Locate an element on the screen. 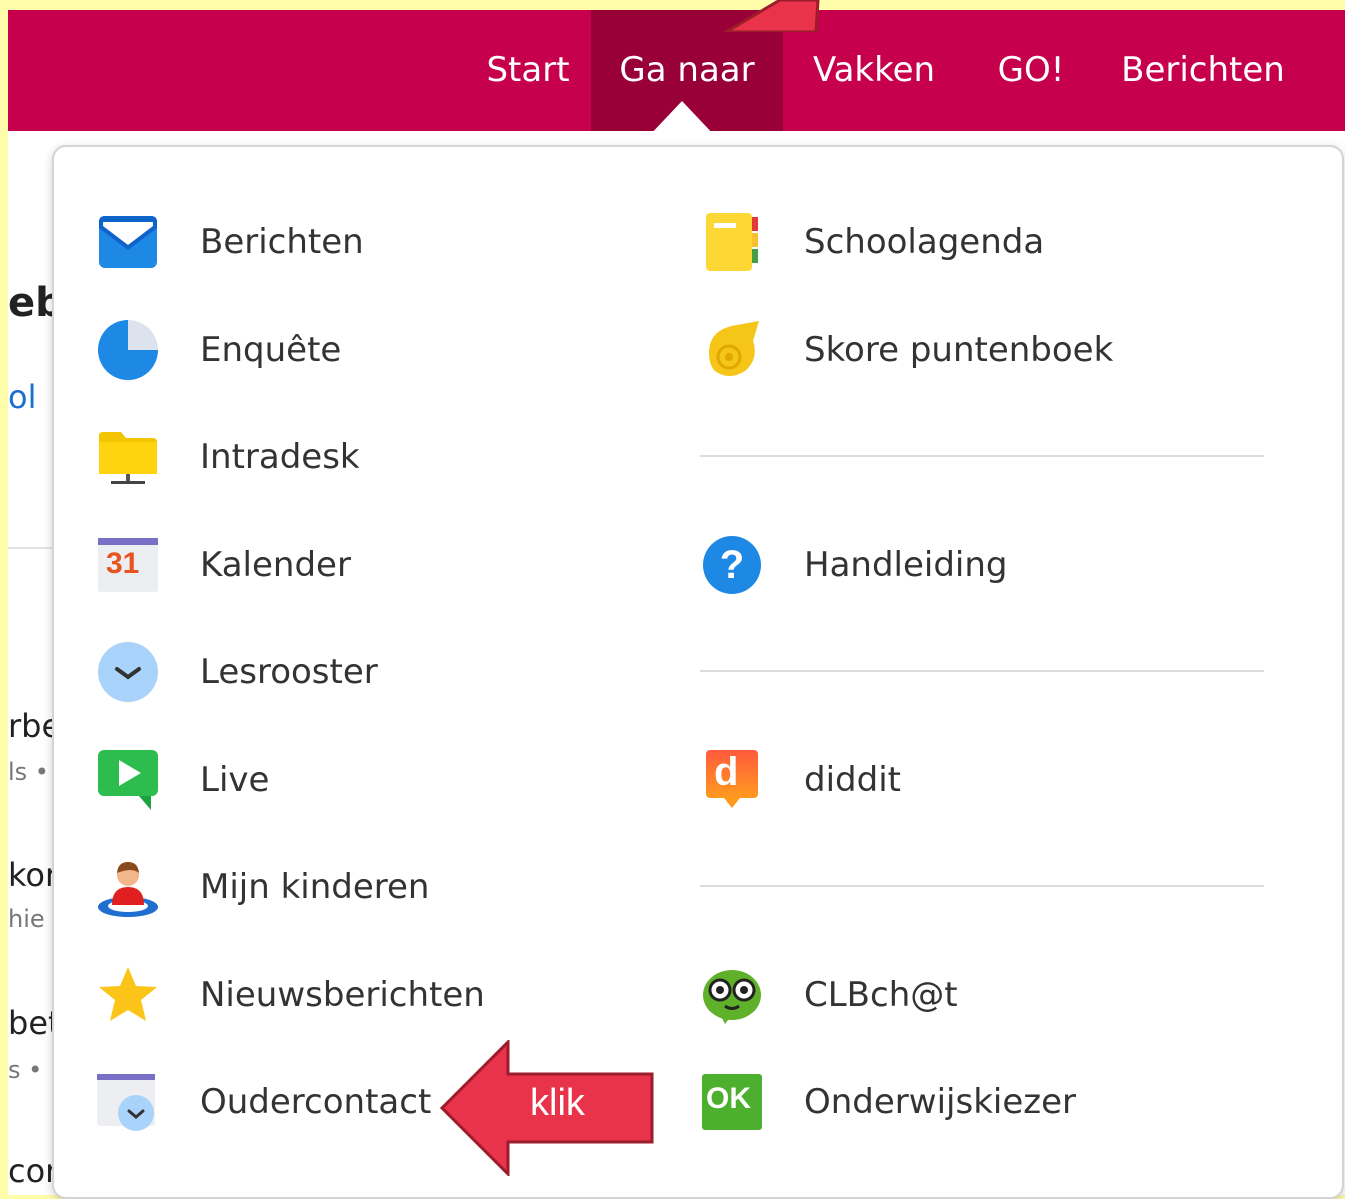 This screenshot has height=1199, width=1345. dropdown-caret is located at coordinates (682, 119).